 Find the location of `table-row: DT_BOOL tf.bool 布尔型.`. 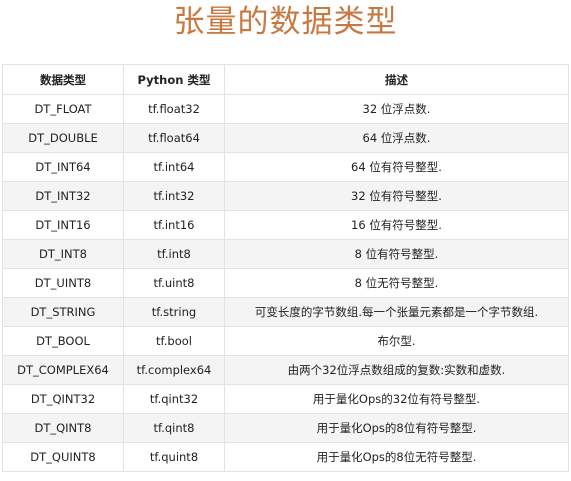

table-row: DT_BOOL tf.bool 布尔型. is located at coordinates (285, 341).